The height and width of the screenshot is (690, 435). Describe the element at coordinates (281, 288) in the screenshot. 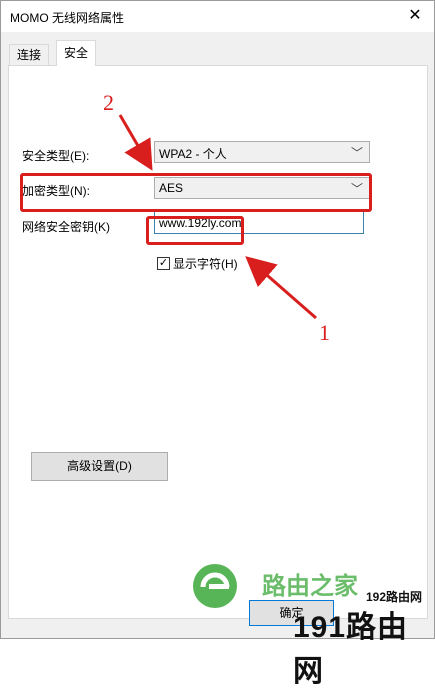

I see `arrow-to-checkbox` at that location.